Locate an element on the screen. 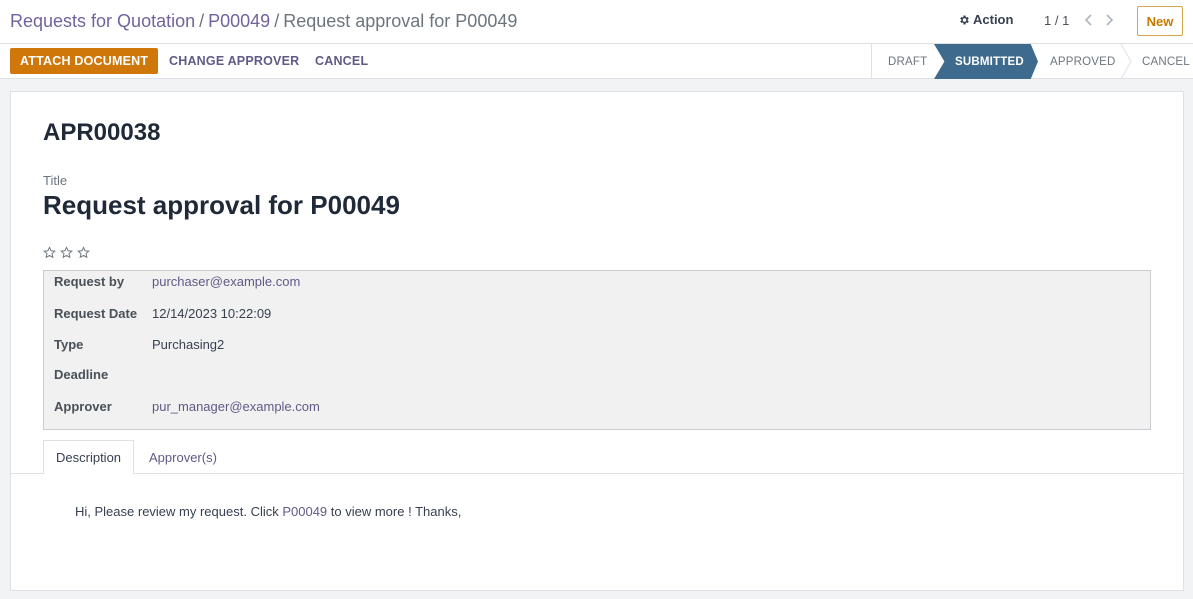 This screenshot has height=599, width=1193. stage-separator is located at coordinates (1126, 61).